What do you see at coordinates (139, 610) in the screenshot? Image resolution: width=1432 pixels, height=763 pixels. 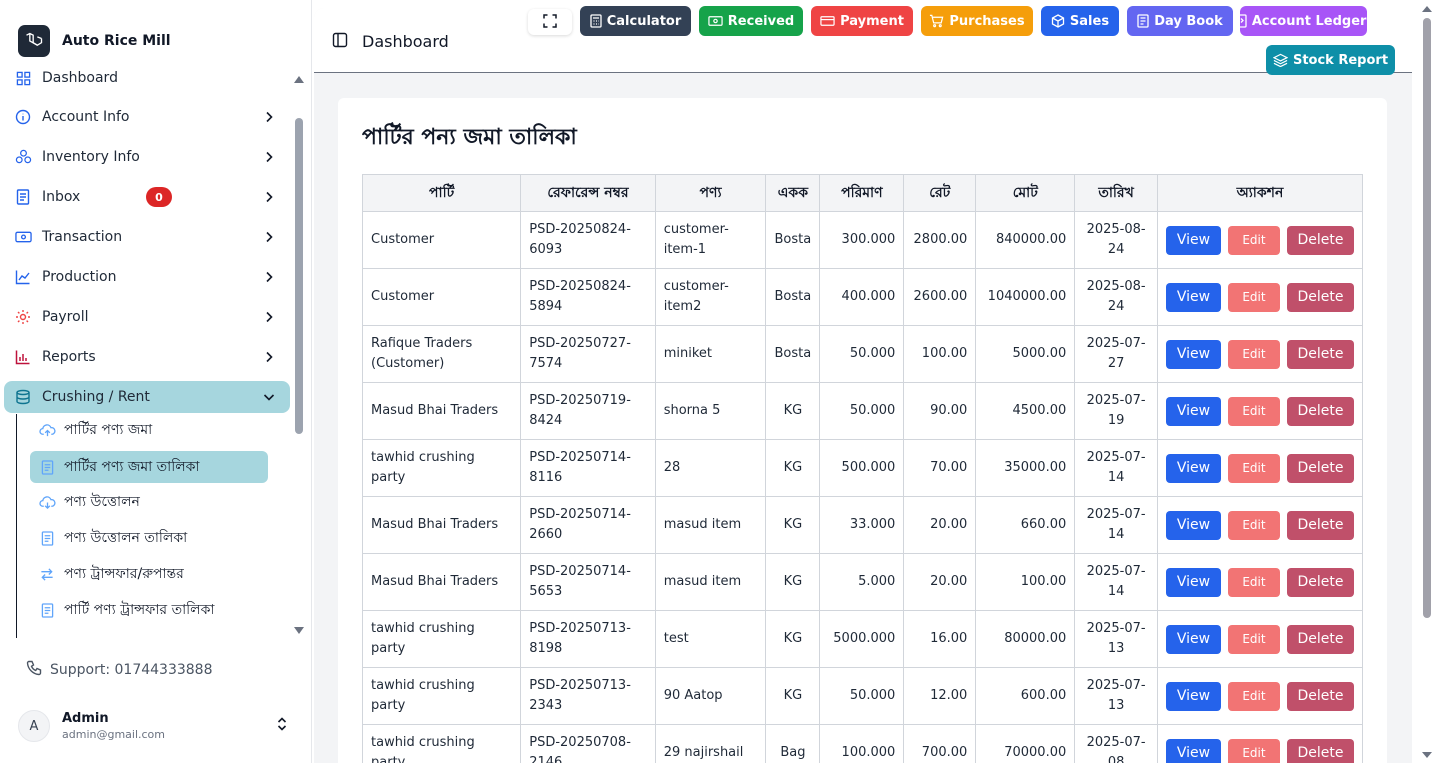 I see `sub-item-label: পার্টি পণ্য ট্রান্সফার তালিকা` at bounding box center [139, 610].